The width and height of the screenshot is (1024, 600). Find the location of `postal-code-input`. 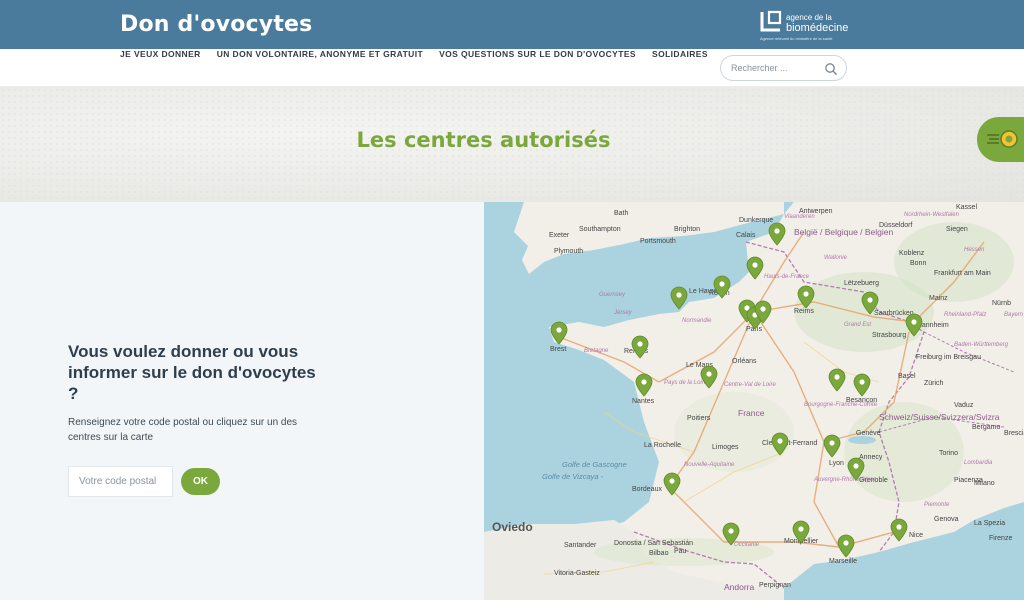

postal-code-input is located at coordinates (120, 481).